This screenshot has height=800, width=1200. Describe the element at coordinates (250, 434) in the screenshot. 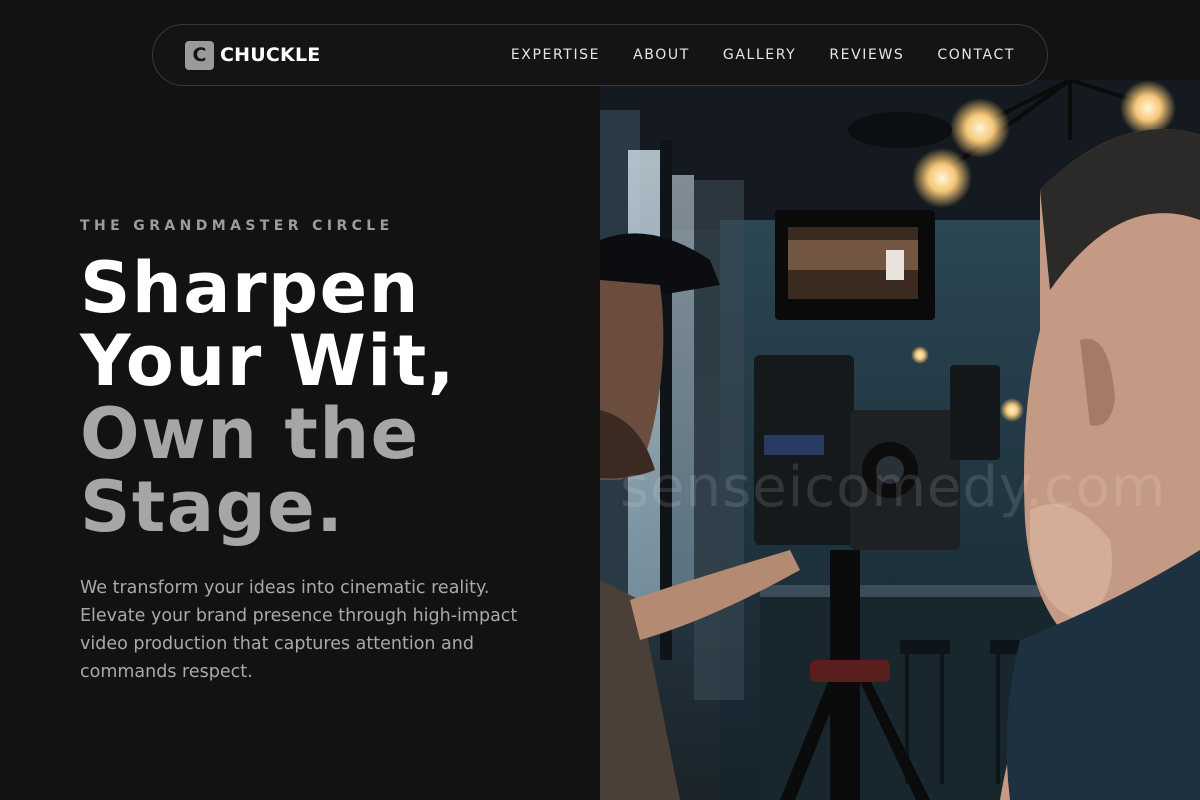

I see `headline-line-3: Own the` at that location.